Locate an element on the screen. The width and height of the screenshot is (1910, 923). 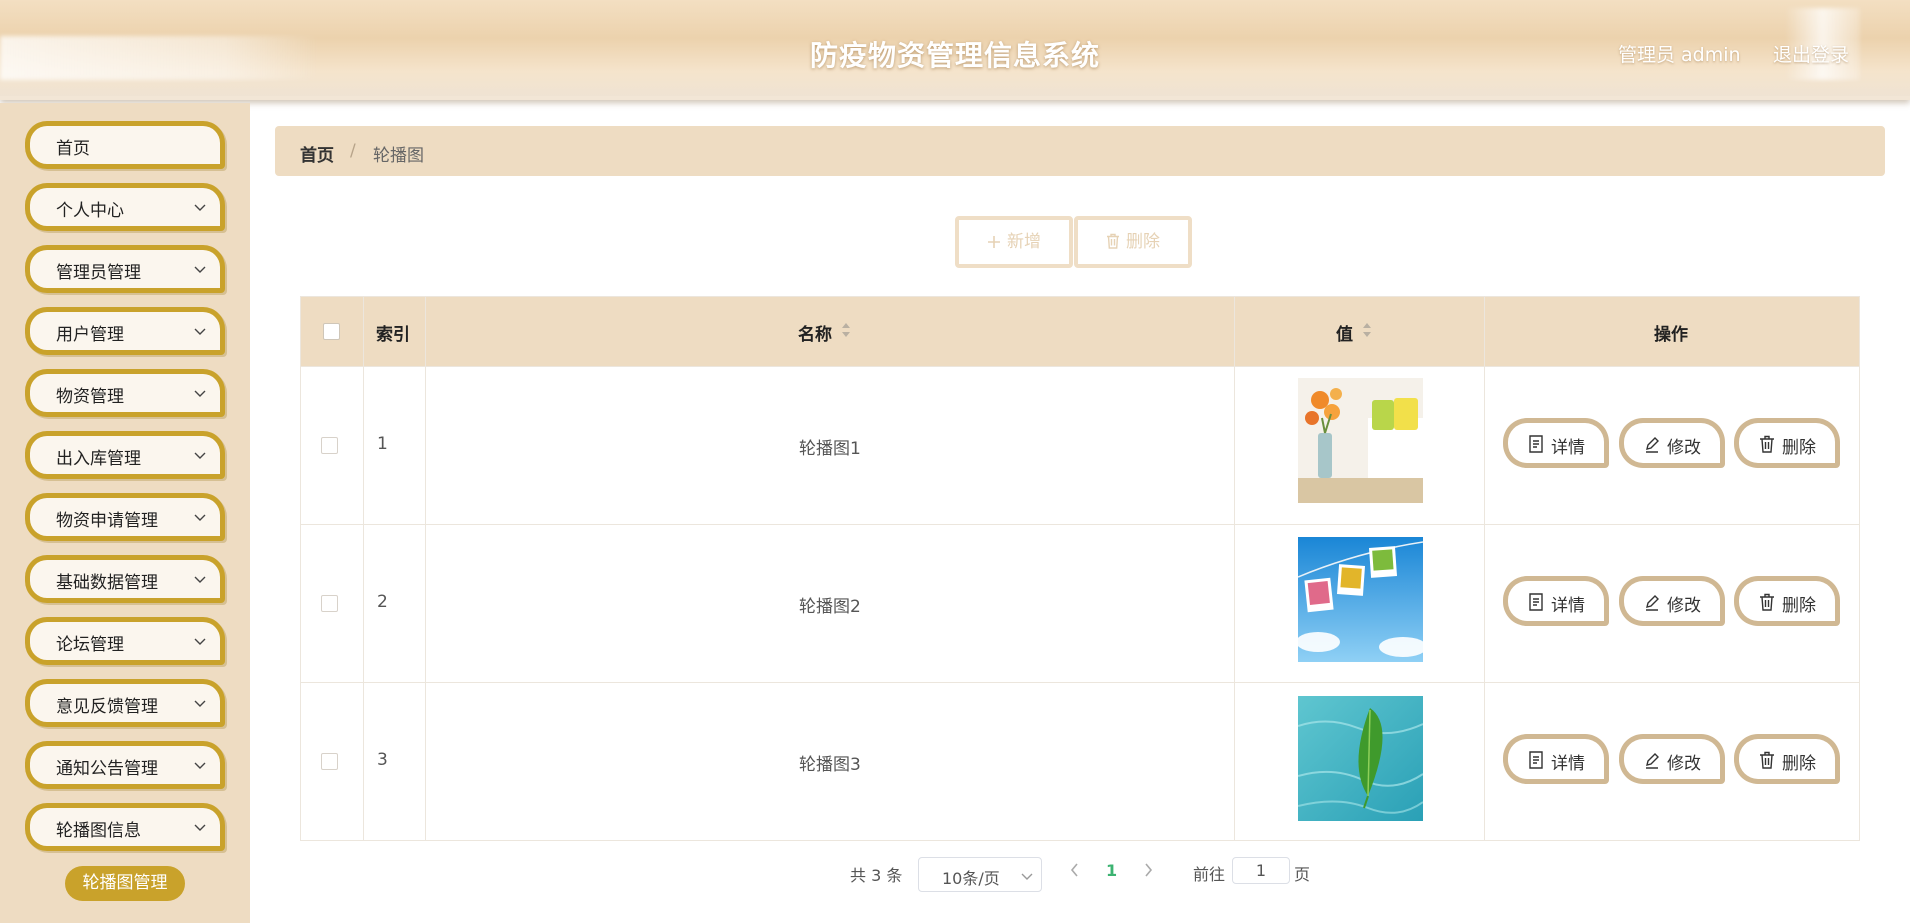
sidebar-item-label: 基础数据管理 is located at coordinates (107, 583).